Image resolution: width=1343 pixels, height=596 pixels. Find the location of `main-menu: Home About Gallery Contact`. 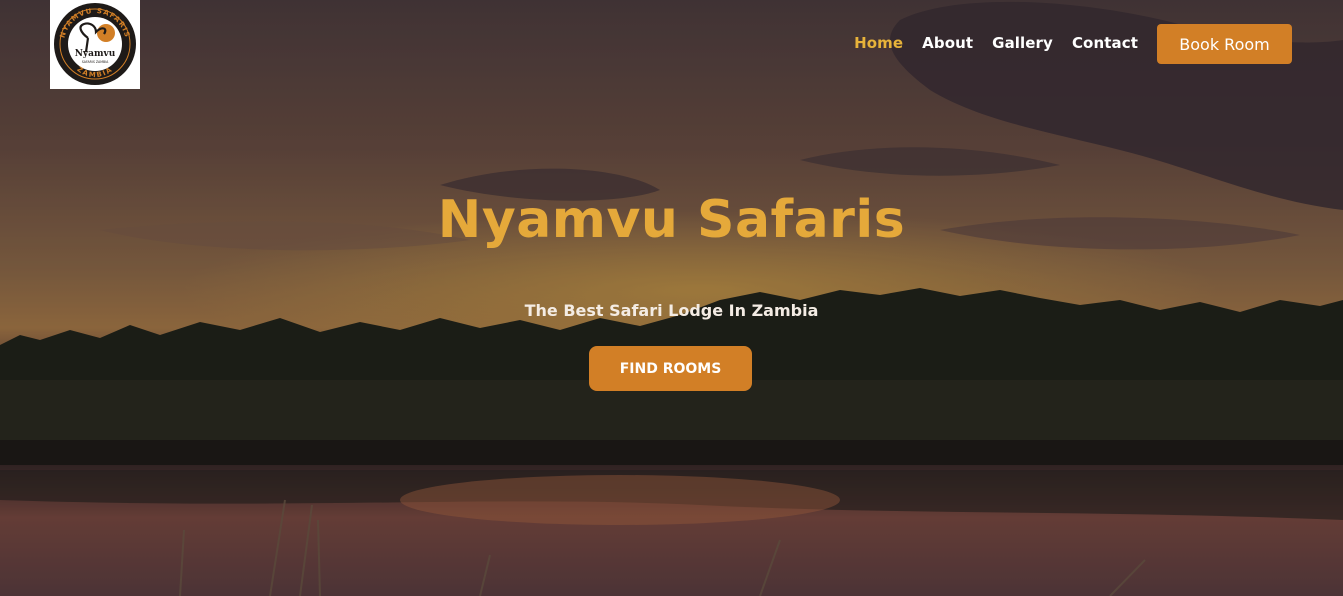

main-menu: Home About Gallery Contact is located at coordinates (996, 43).